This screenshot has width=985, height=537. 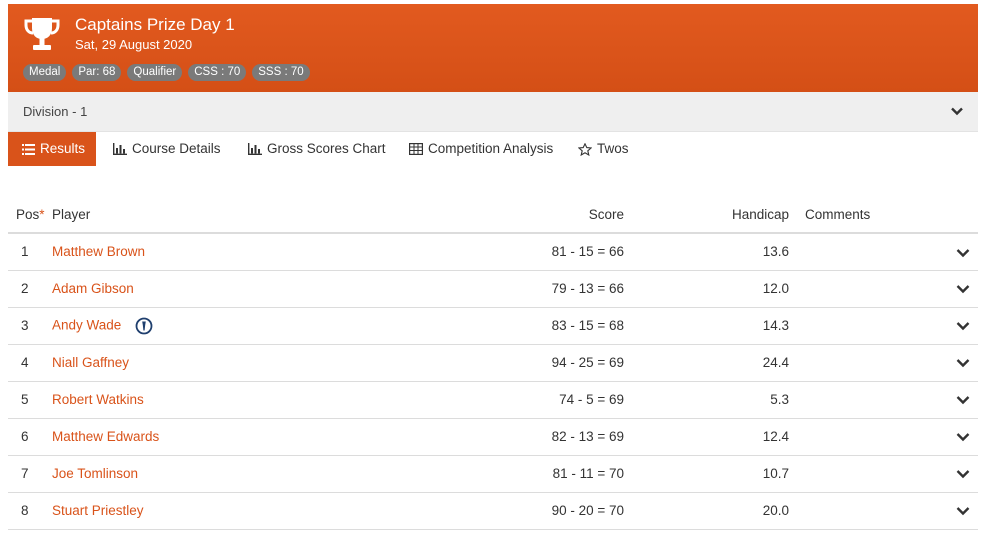 What do you see at coordinates (558, 289) in the screenshot?
I see `score-cell: 79 - 13 = 66` at bounding box center [558, 289].